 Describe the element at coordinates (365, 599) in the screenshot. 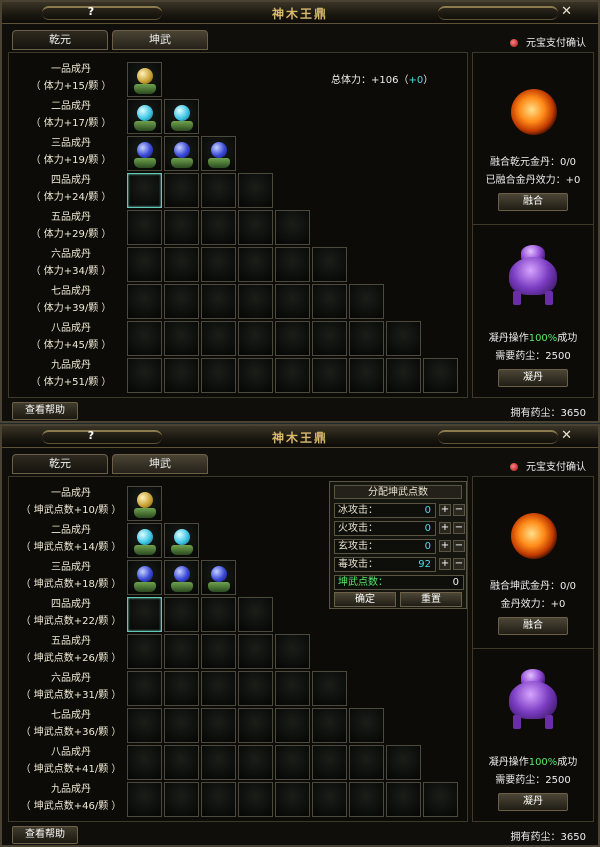

I see `confirm-button: 确定` at that location.